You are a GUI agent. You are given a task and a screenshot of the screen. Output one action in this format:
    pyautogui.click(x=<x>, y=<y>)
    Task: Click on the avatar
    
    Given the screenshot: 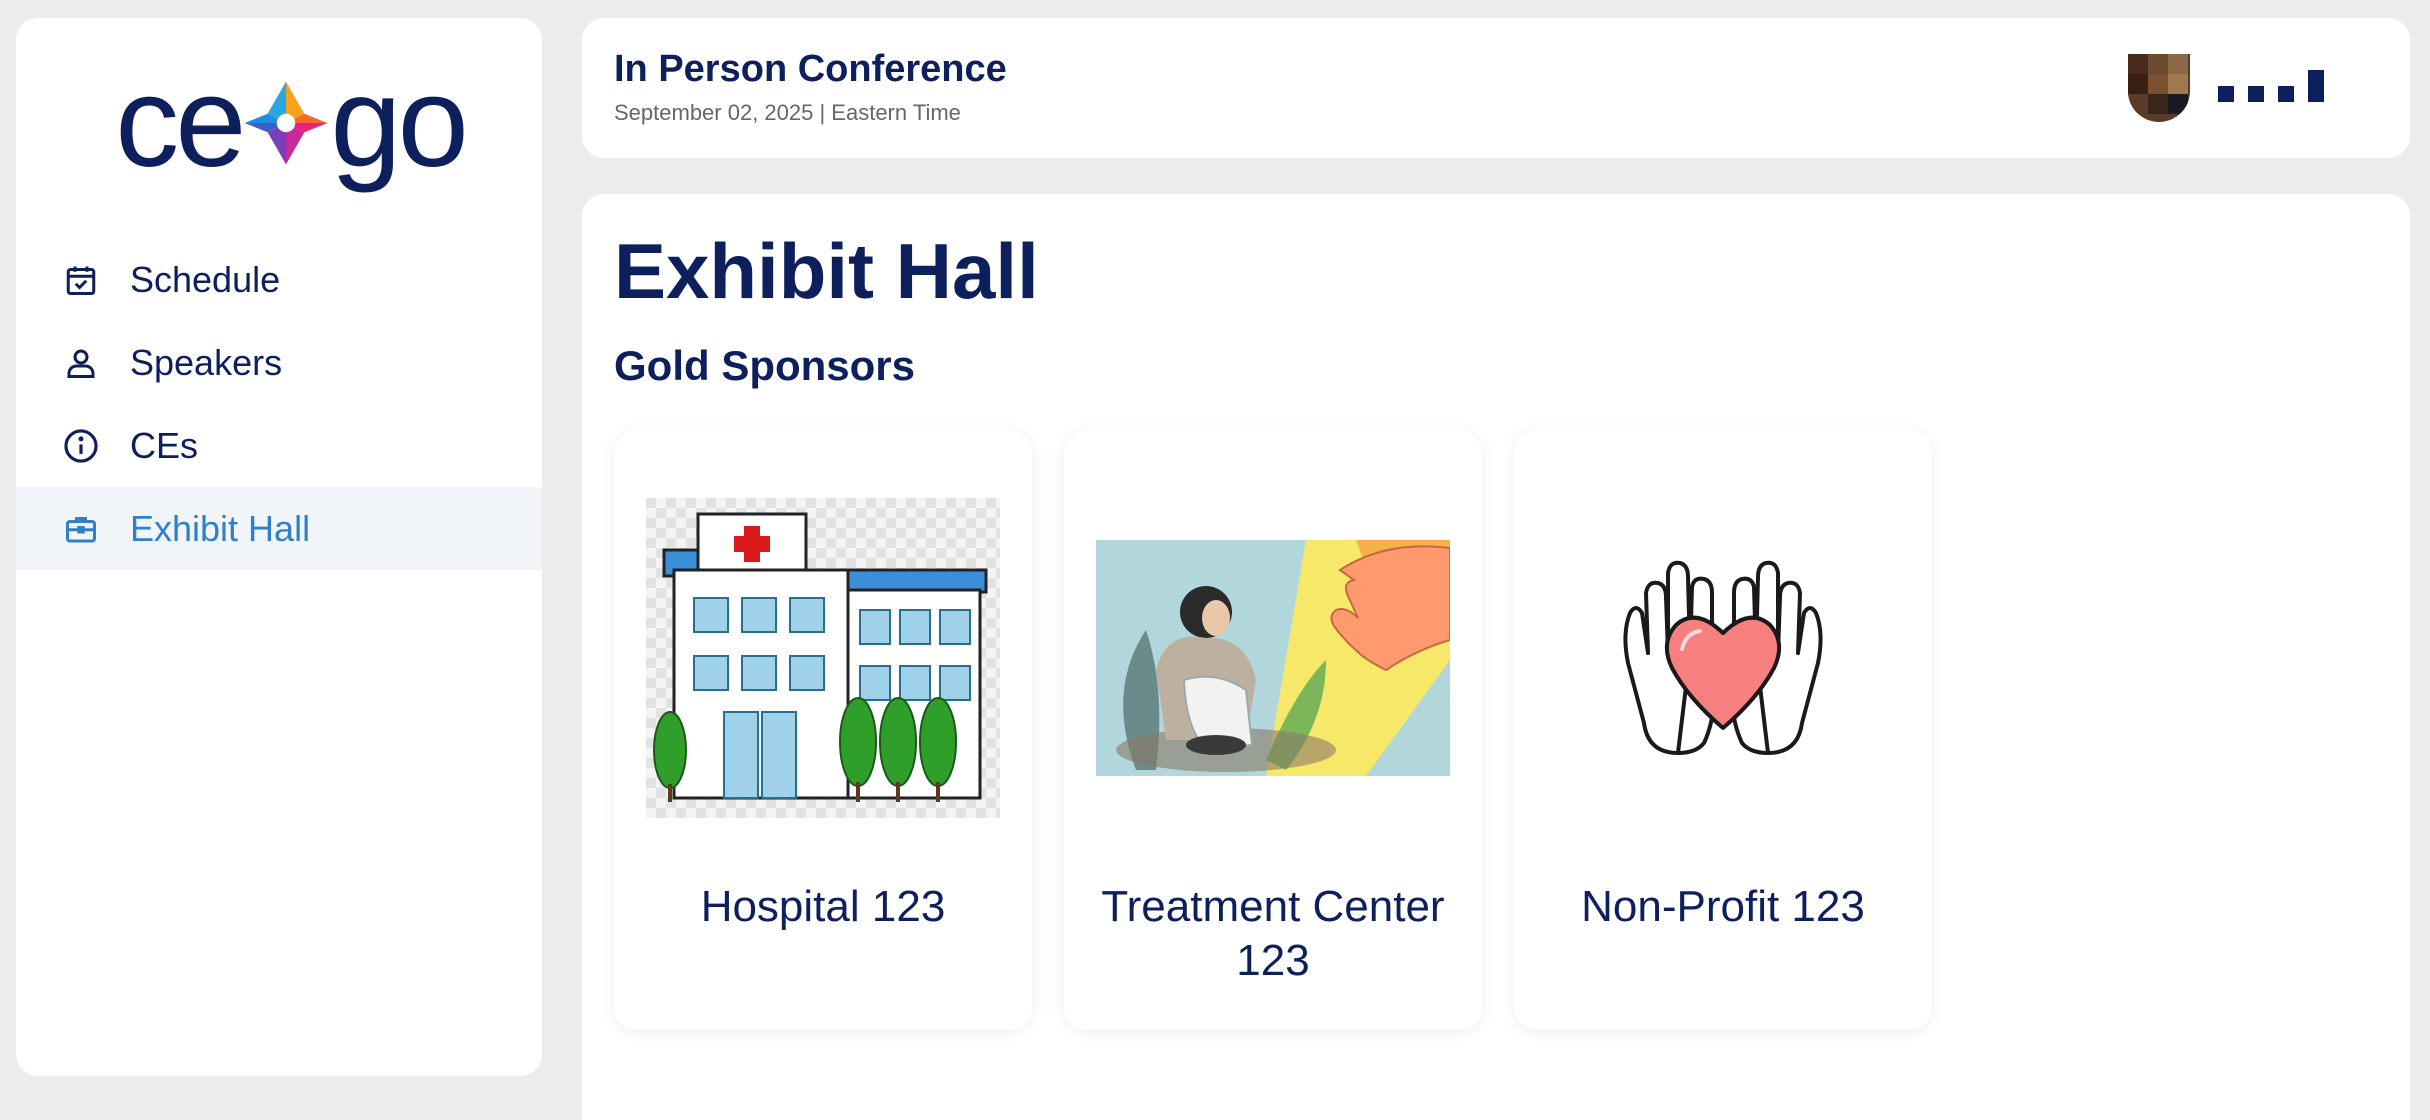 What is the action you would take?
    pyautogui.click(x=2159, y=88)
    